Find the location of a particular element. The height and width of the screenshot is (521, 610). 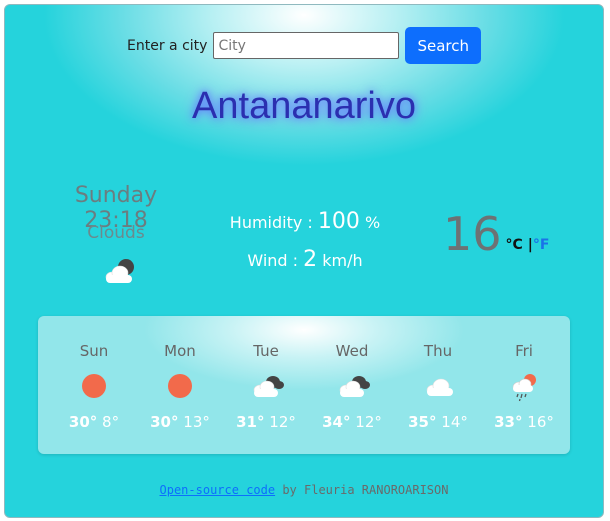

source-code-link: Open-source code is located at coordinates (218, 490).